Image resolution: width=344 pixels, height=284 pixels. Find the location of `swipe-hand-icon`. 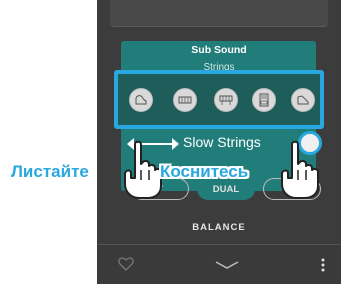

swipe-hand-icon is located at coordinates (143, 169).